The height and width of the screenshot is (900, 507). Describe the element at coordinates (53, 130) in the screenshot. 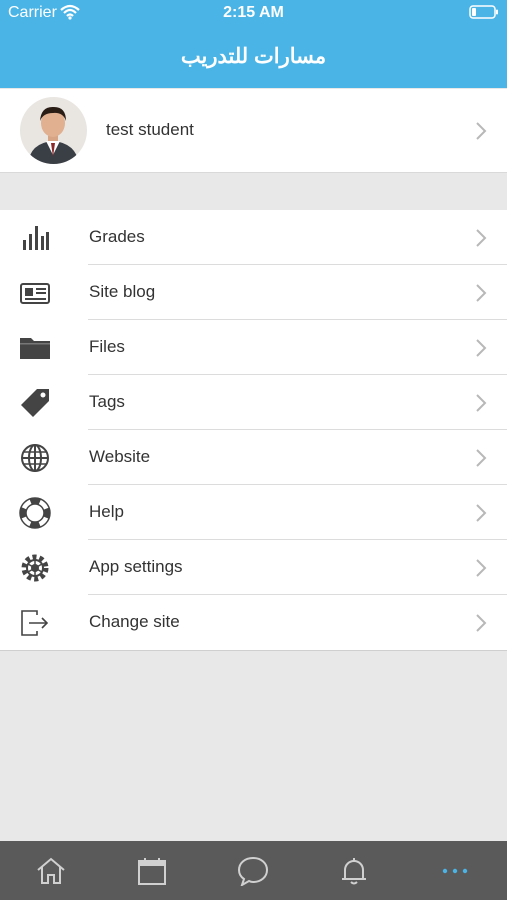

I see `user-avatar` at that location.